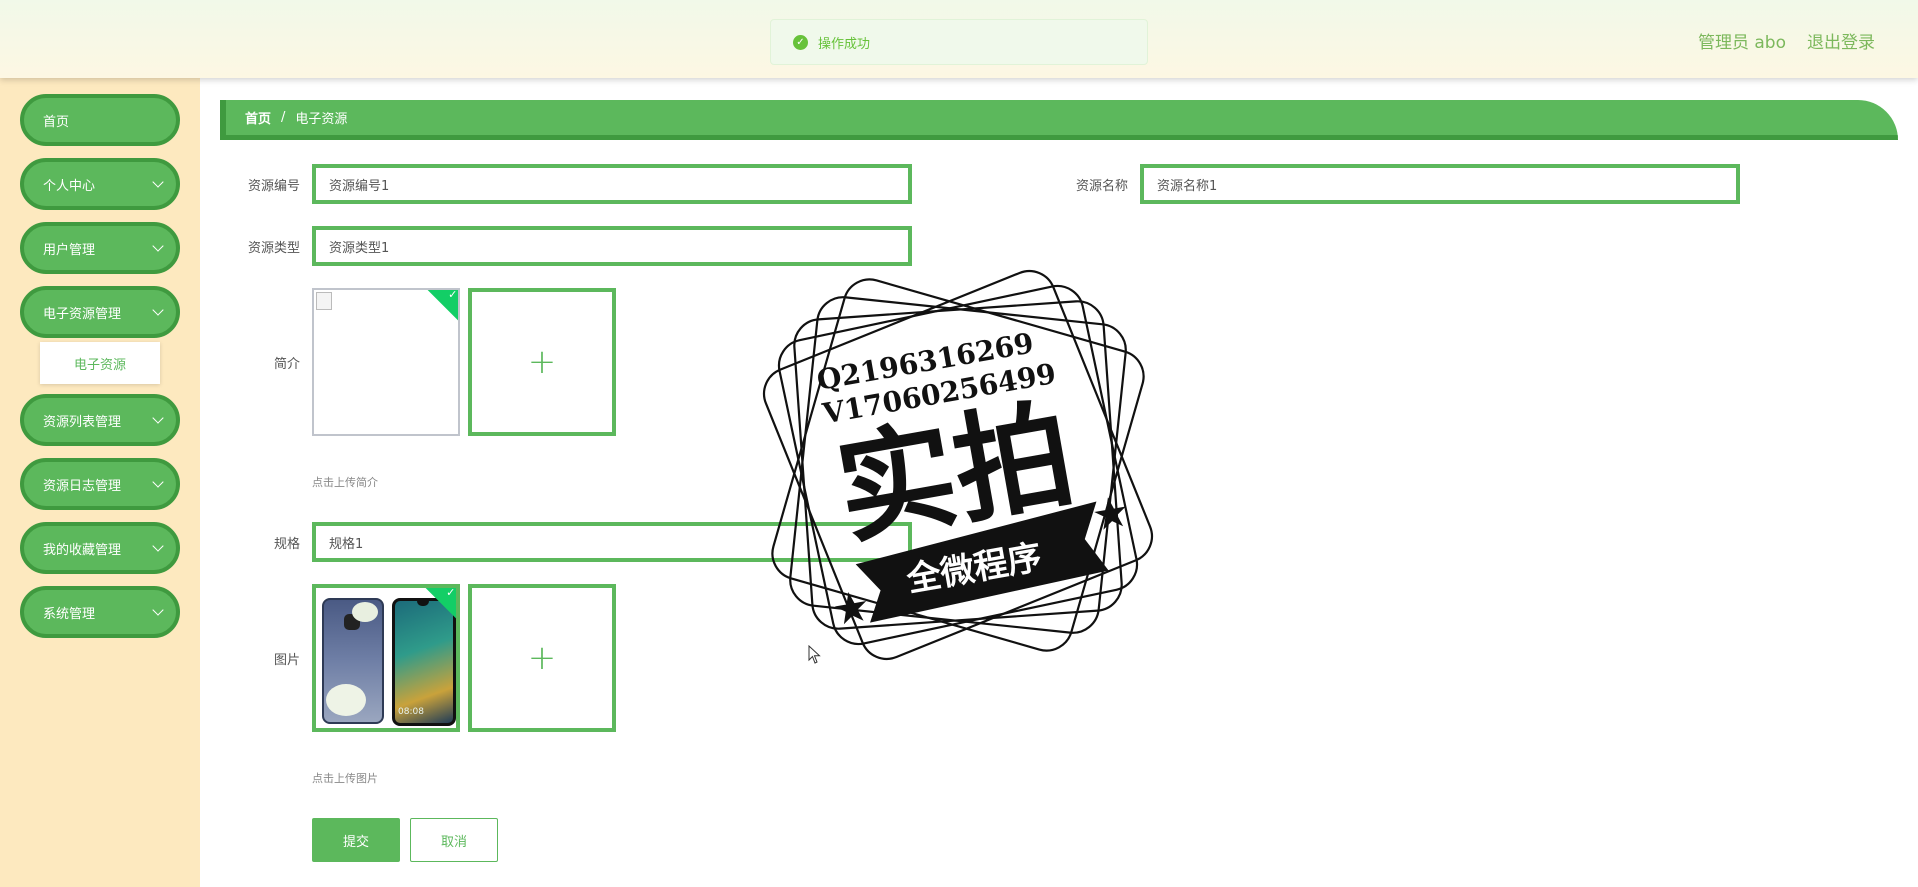  I want to click on image-upload-button: +, so click(542, 658).